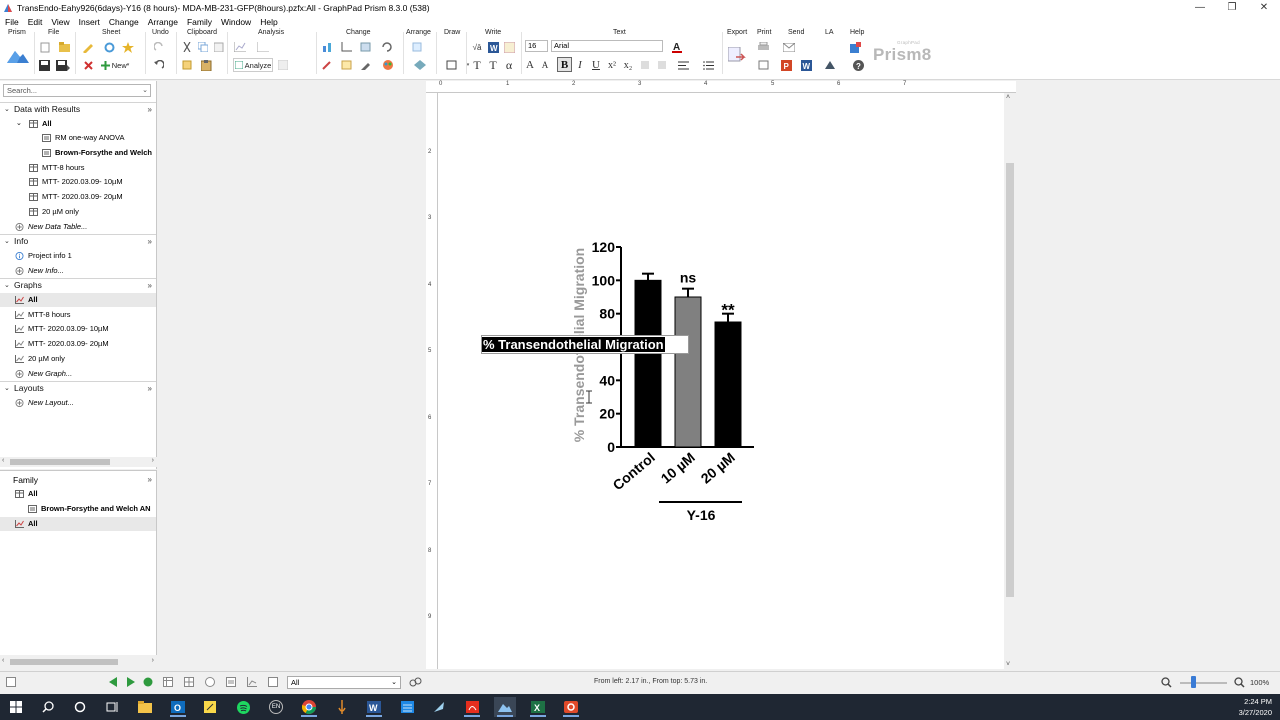 This screenshot has height=720, width=1280. What do you see at coordinates (78, 285) in the screenshot?
I see `section-graphs: ⌄ Graphs »` at bounding box center [78, 285].